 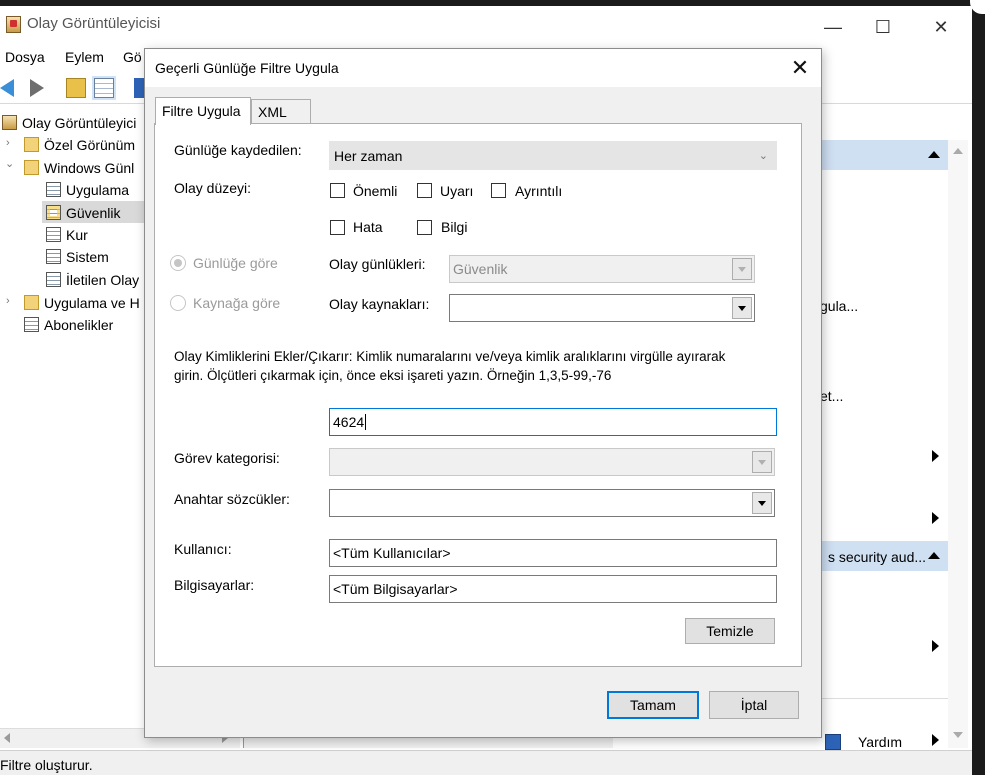 What do you see at coordinates (89, 168) in the screenshot?
I see `tree-item-label: Windows Günl` at bounding box center [89, 168].